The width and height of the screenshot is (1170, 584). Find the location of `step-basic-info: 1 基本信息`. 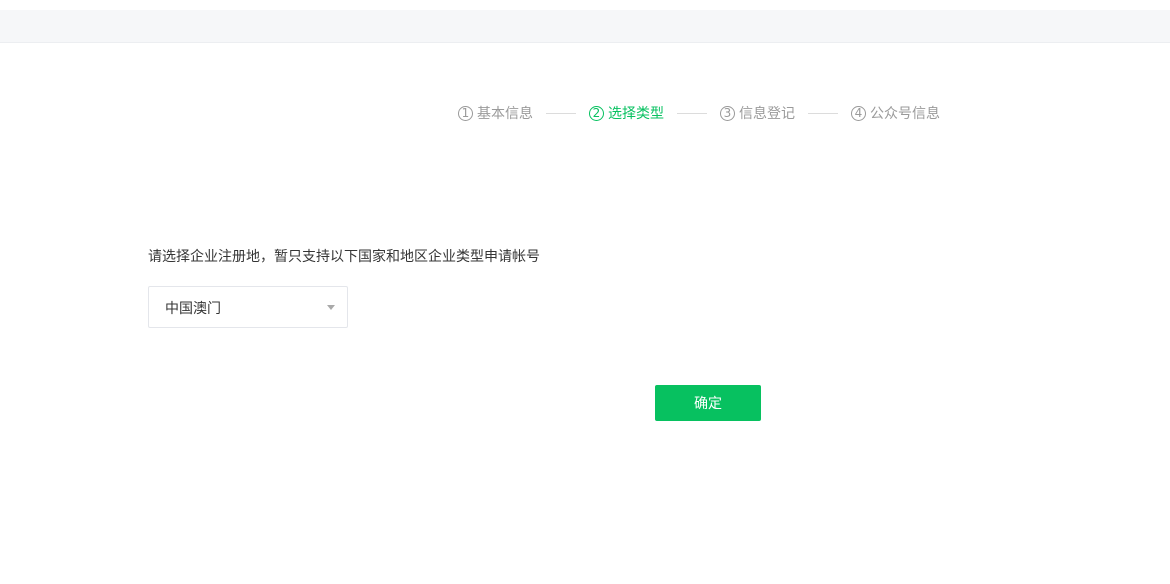

step-basic-info: 1 基本信息 is located at coordinates (495, 113).